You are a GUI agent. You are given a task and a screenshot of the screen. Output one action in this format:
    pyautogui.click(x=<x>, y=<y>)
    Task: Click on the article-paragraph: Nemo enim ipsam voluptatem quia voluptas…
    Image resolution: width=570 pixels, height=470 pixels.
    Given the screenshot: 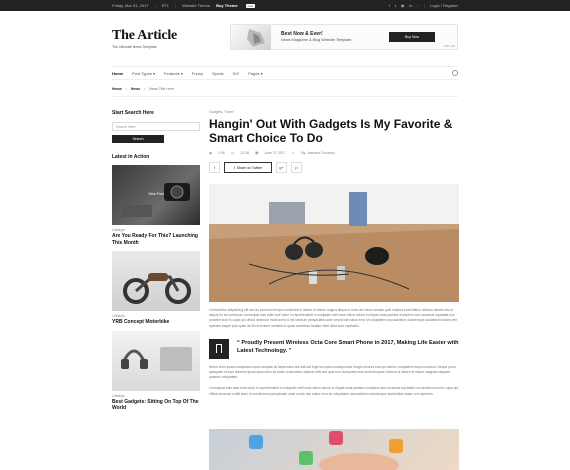 What is the action you would take?
    pyautogui.click(x=332, y=372)
    